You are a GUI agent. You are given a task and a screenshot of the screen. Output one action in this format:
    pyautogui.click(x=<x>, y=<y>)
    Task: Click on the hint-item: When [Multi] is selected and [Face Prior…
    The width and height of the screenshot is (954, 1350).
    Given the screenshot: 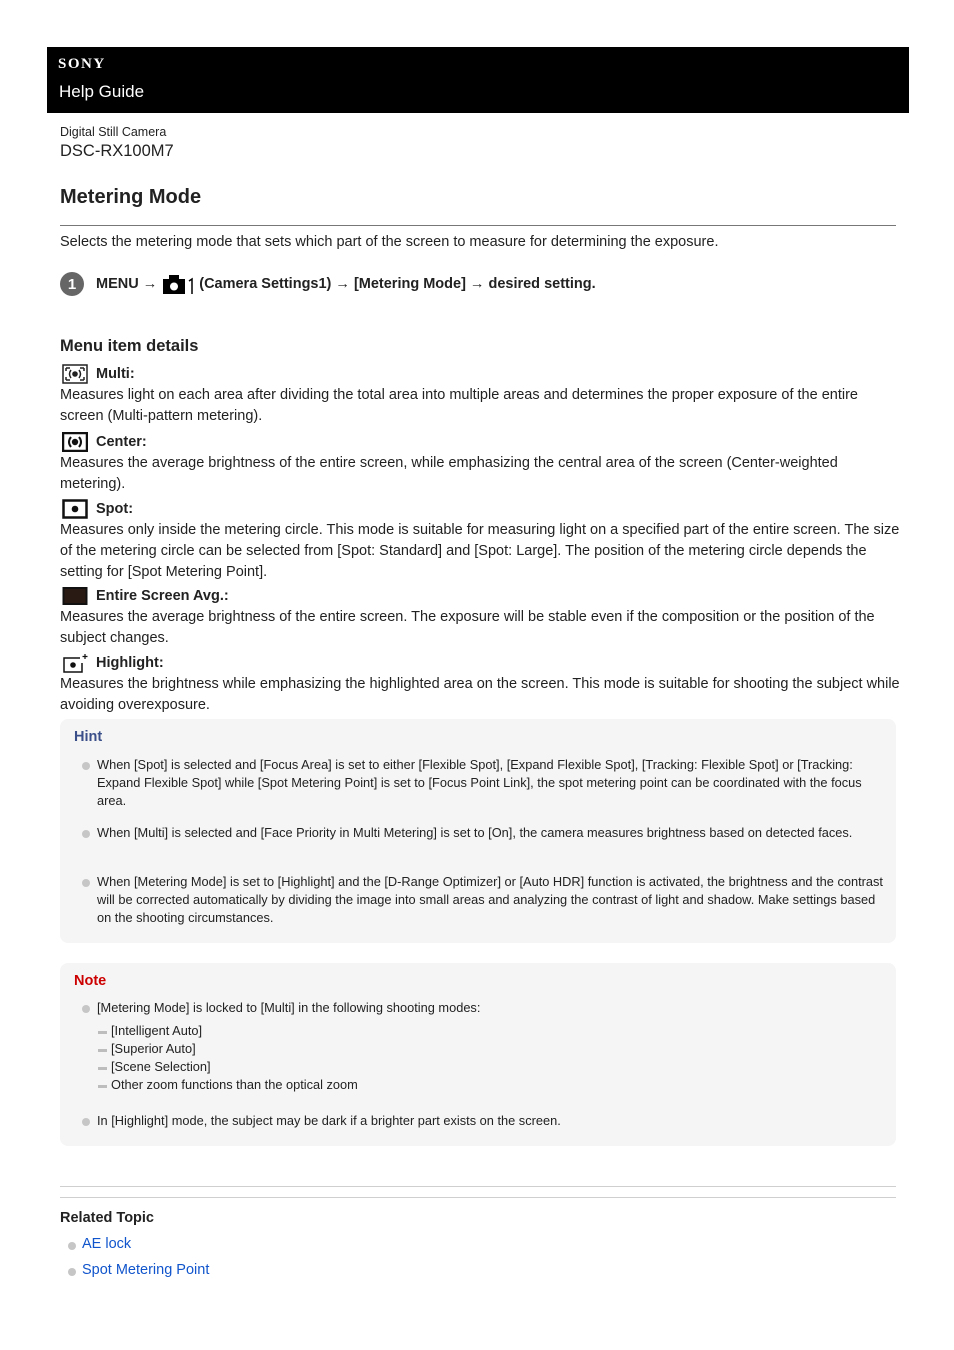 What is the action you would take?
    pyautogui.click(x=484, y=833)
    